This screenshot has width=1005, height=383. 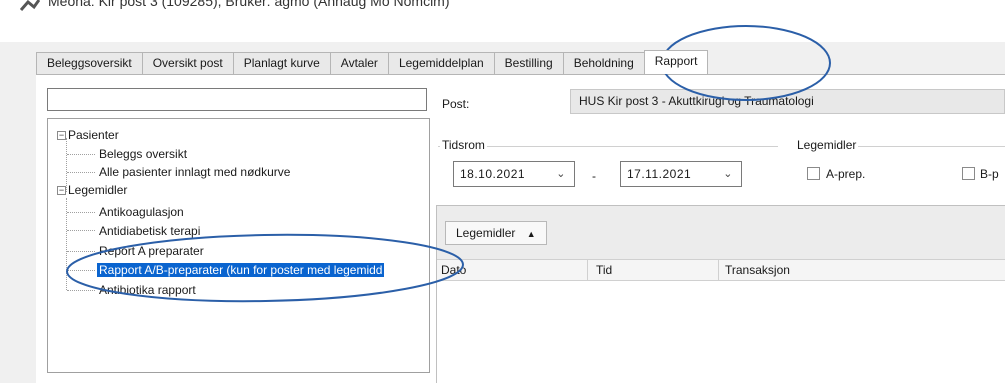 I want to click on tree-item-report-a: Report A preparater, so click(x=151, y=251).